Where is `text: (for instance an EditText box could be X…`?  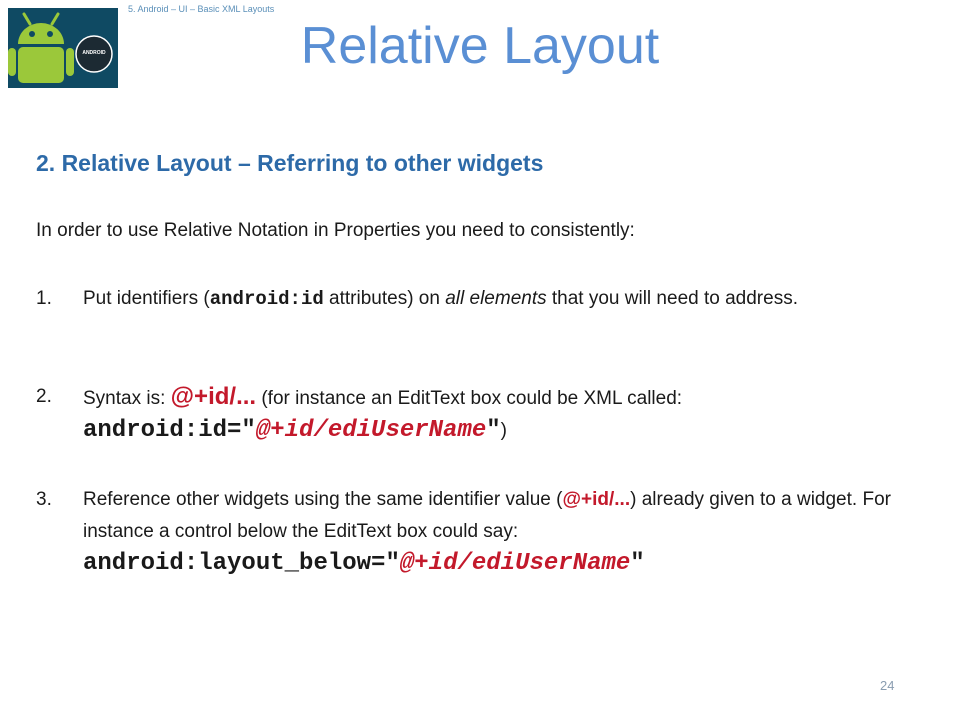 text: (for instance an EditText box could be X… is located at coordinates (469, 398).